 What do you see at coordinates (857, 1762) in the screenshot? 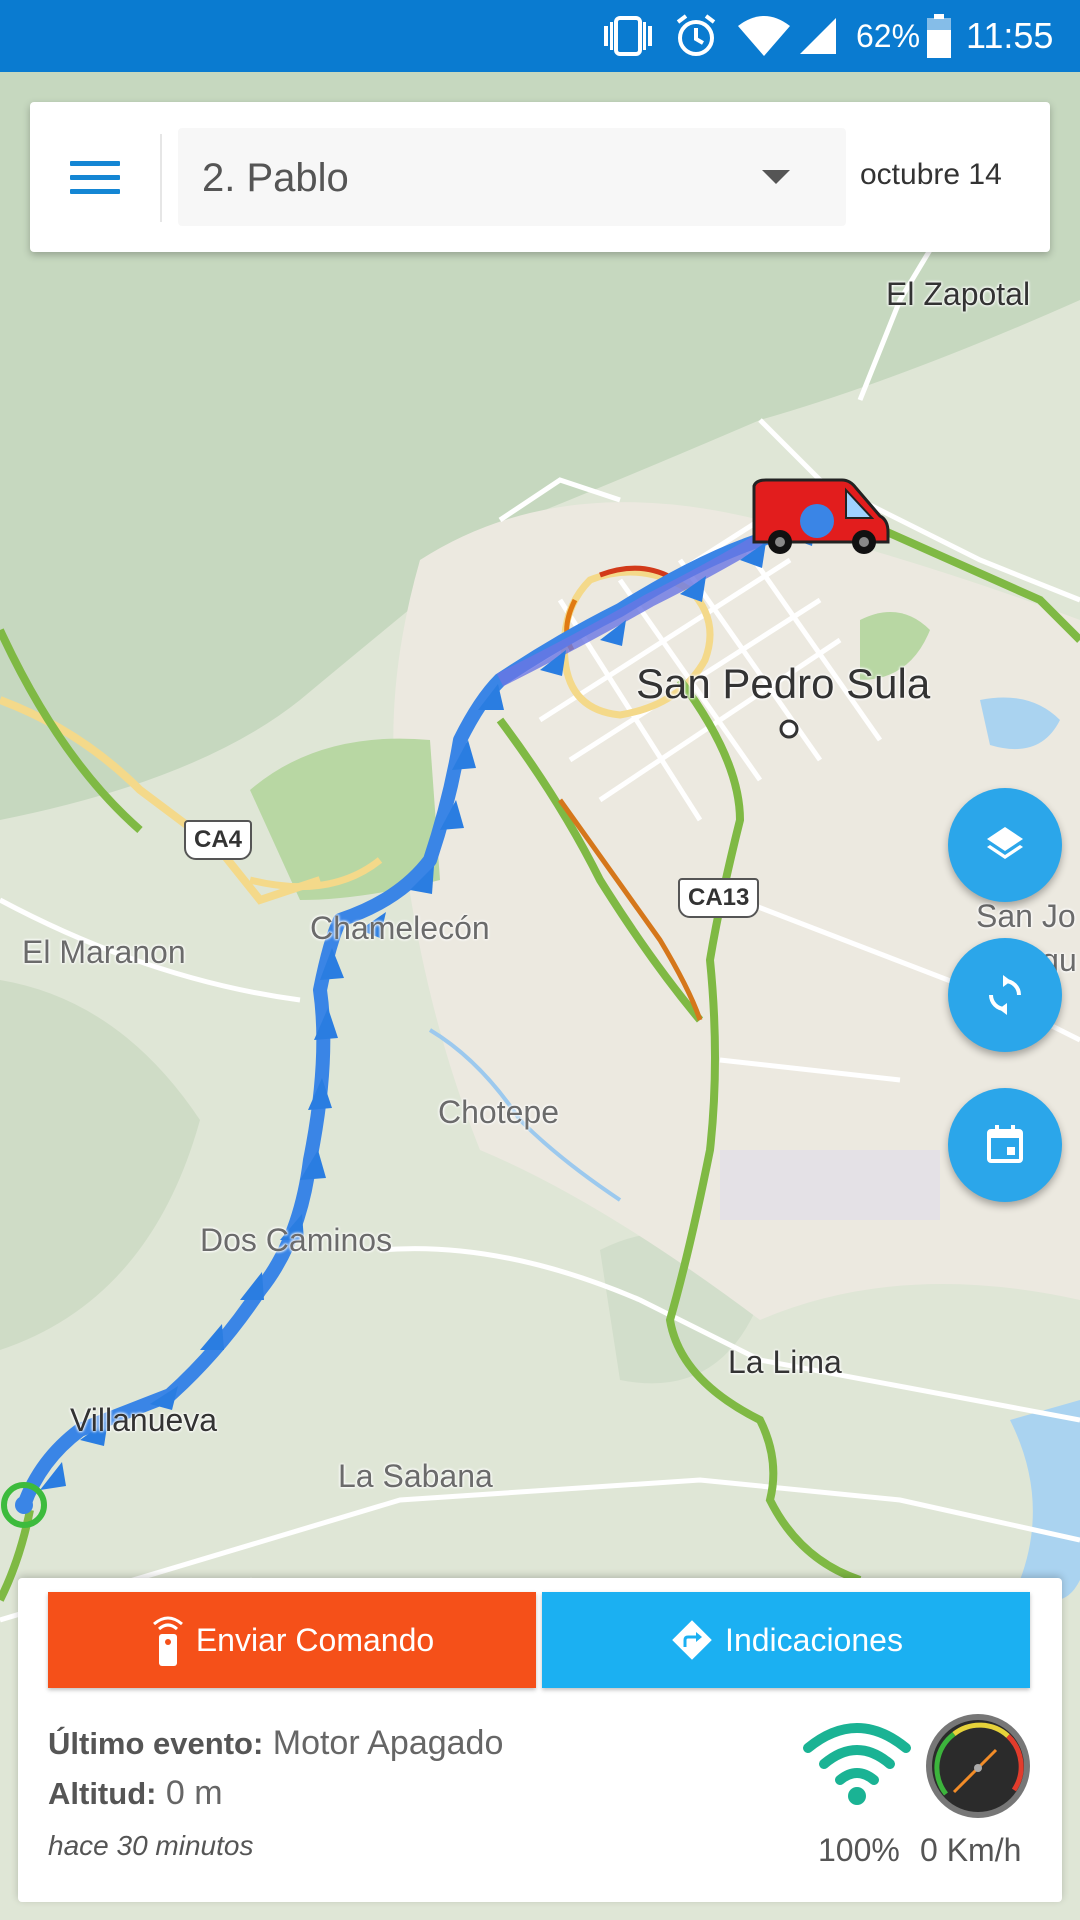
I see `signal-wifi-icon` at bounding box center [857, 1762].